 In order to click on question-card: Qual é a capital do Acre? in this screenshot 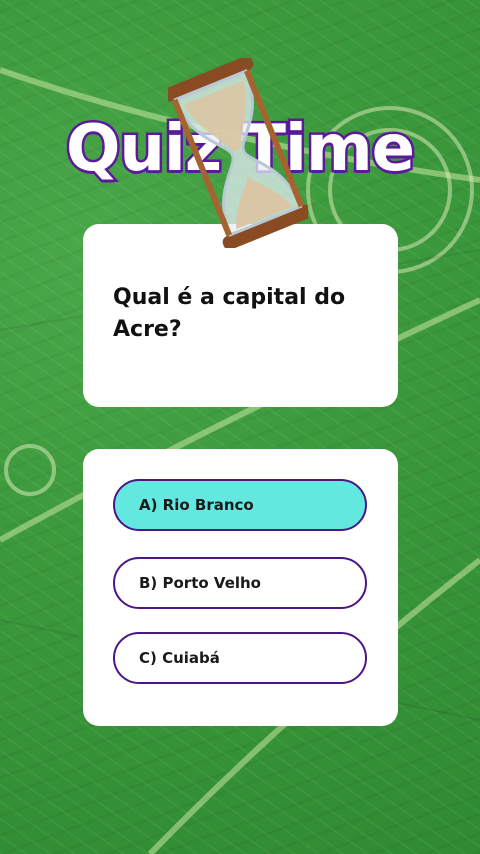, I will do `click(240, 315)`.